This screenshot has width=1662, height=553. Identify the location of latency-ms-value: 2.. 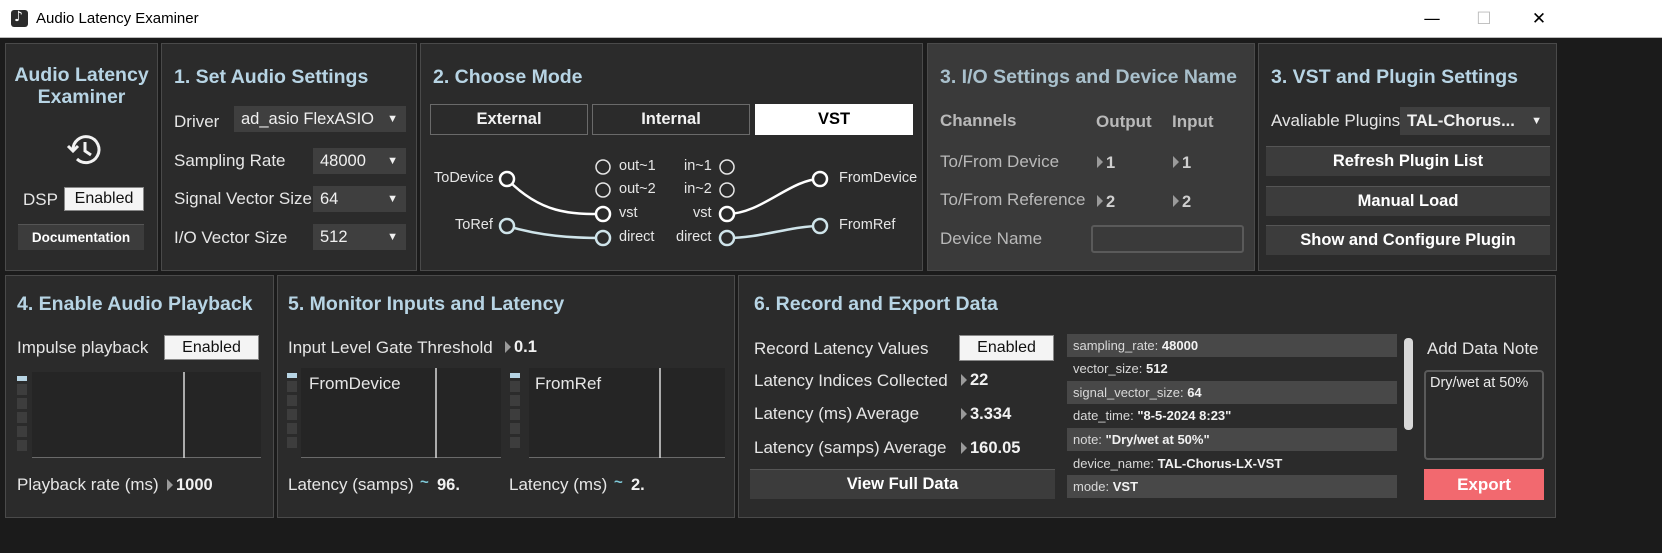
(638, 485).